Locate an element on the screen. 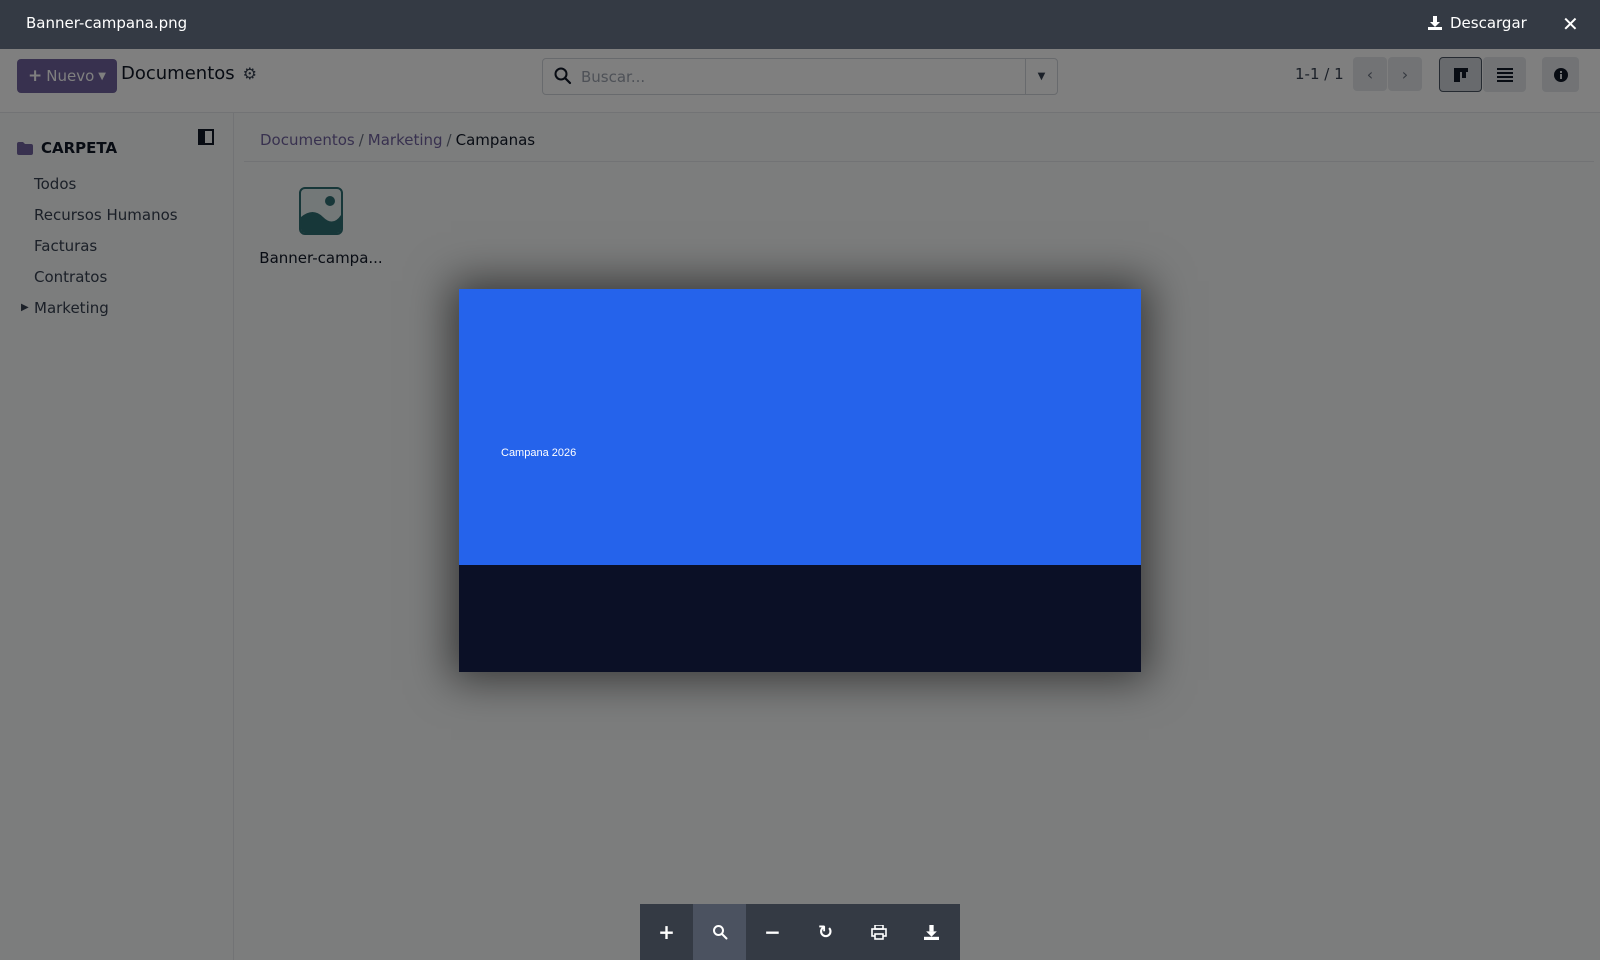 This screenshot has height=960, width=1600. close-icon: ✕ is located at coordinates (1570, 24).